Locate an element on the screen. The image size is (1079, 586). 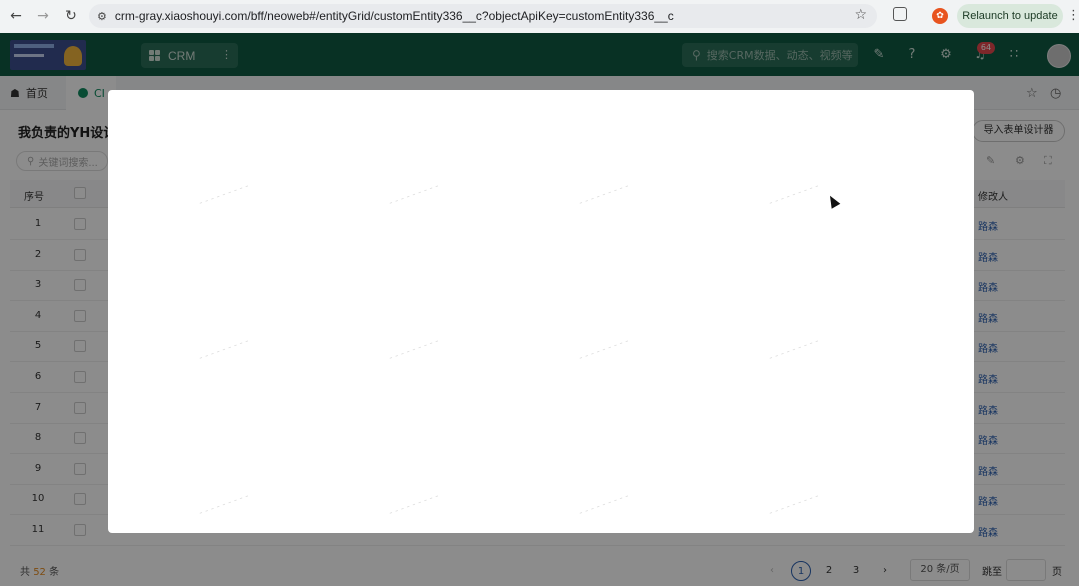
site-settings-icon: ⚙ is located at coordinates (102, 16).